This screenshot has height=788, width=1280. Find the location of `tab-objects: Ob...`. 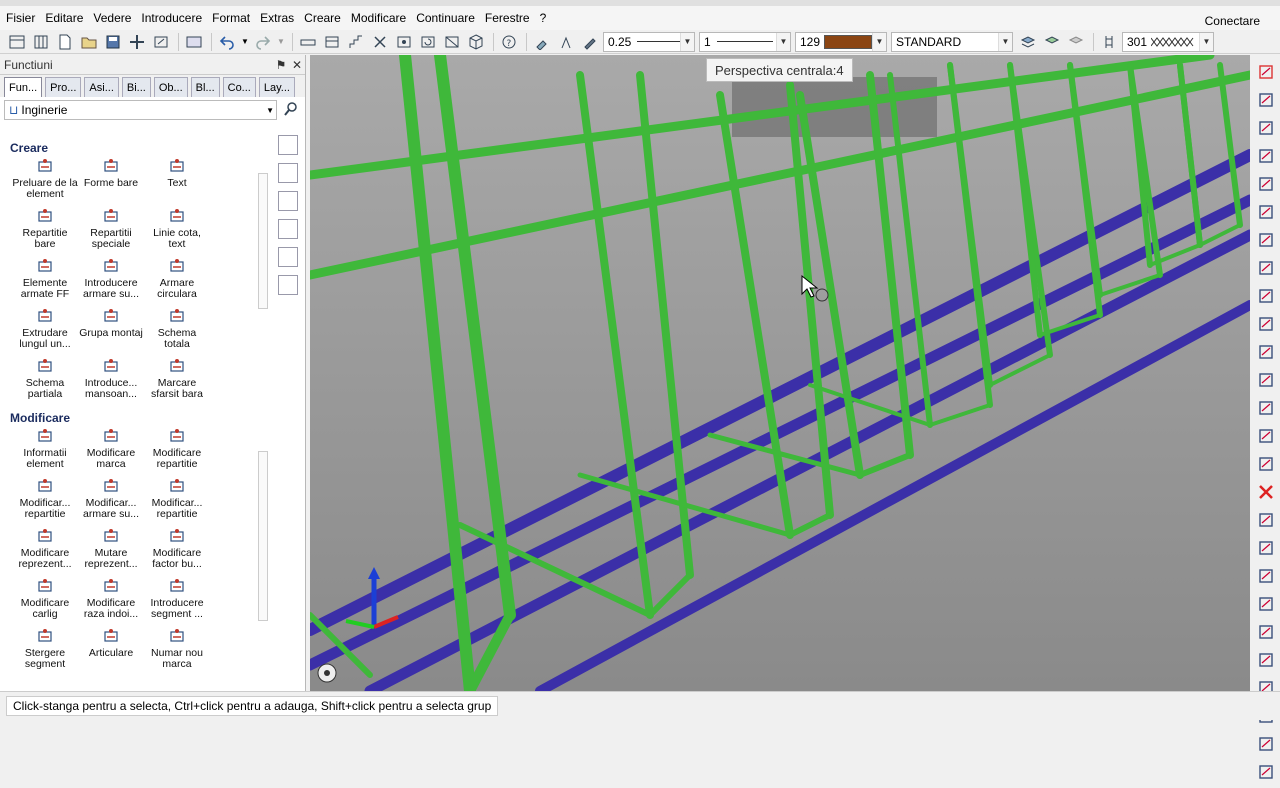

tab-objects: Ob... is located at coordinates (170, 87).